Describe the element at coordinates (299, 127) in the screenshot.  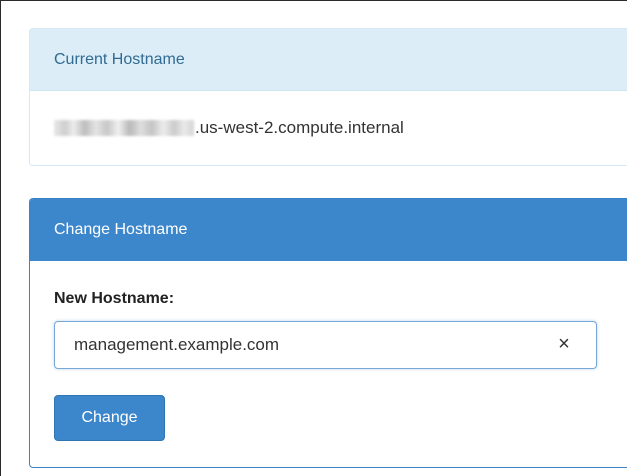
I see `current-hostname-value: .us-west-2.compute.internal` at that location.